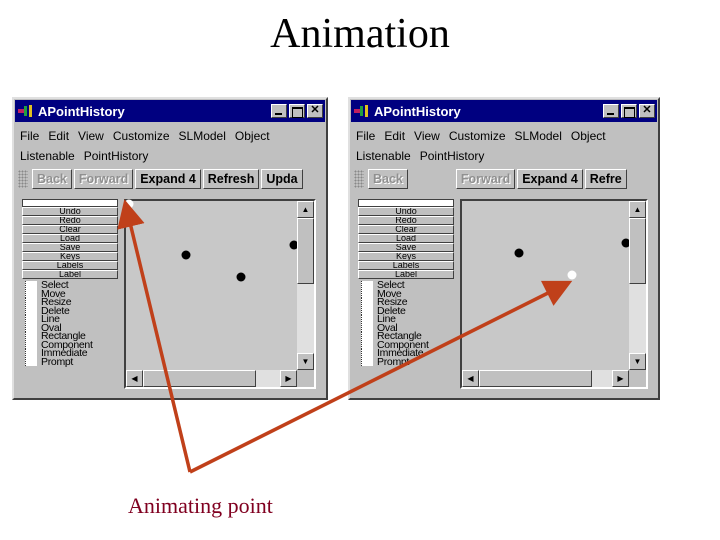 This screenshot has height=540, width=720. Describe the element at coordinates (200, 505) in the screenshot. I see `animating-point-caption: Animating point` at that location.